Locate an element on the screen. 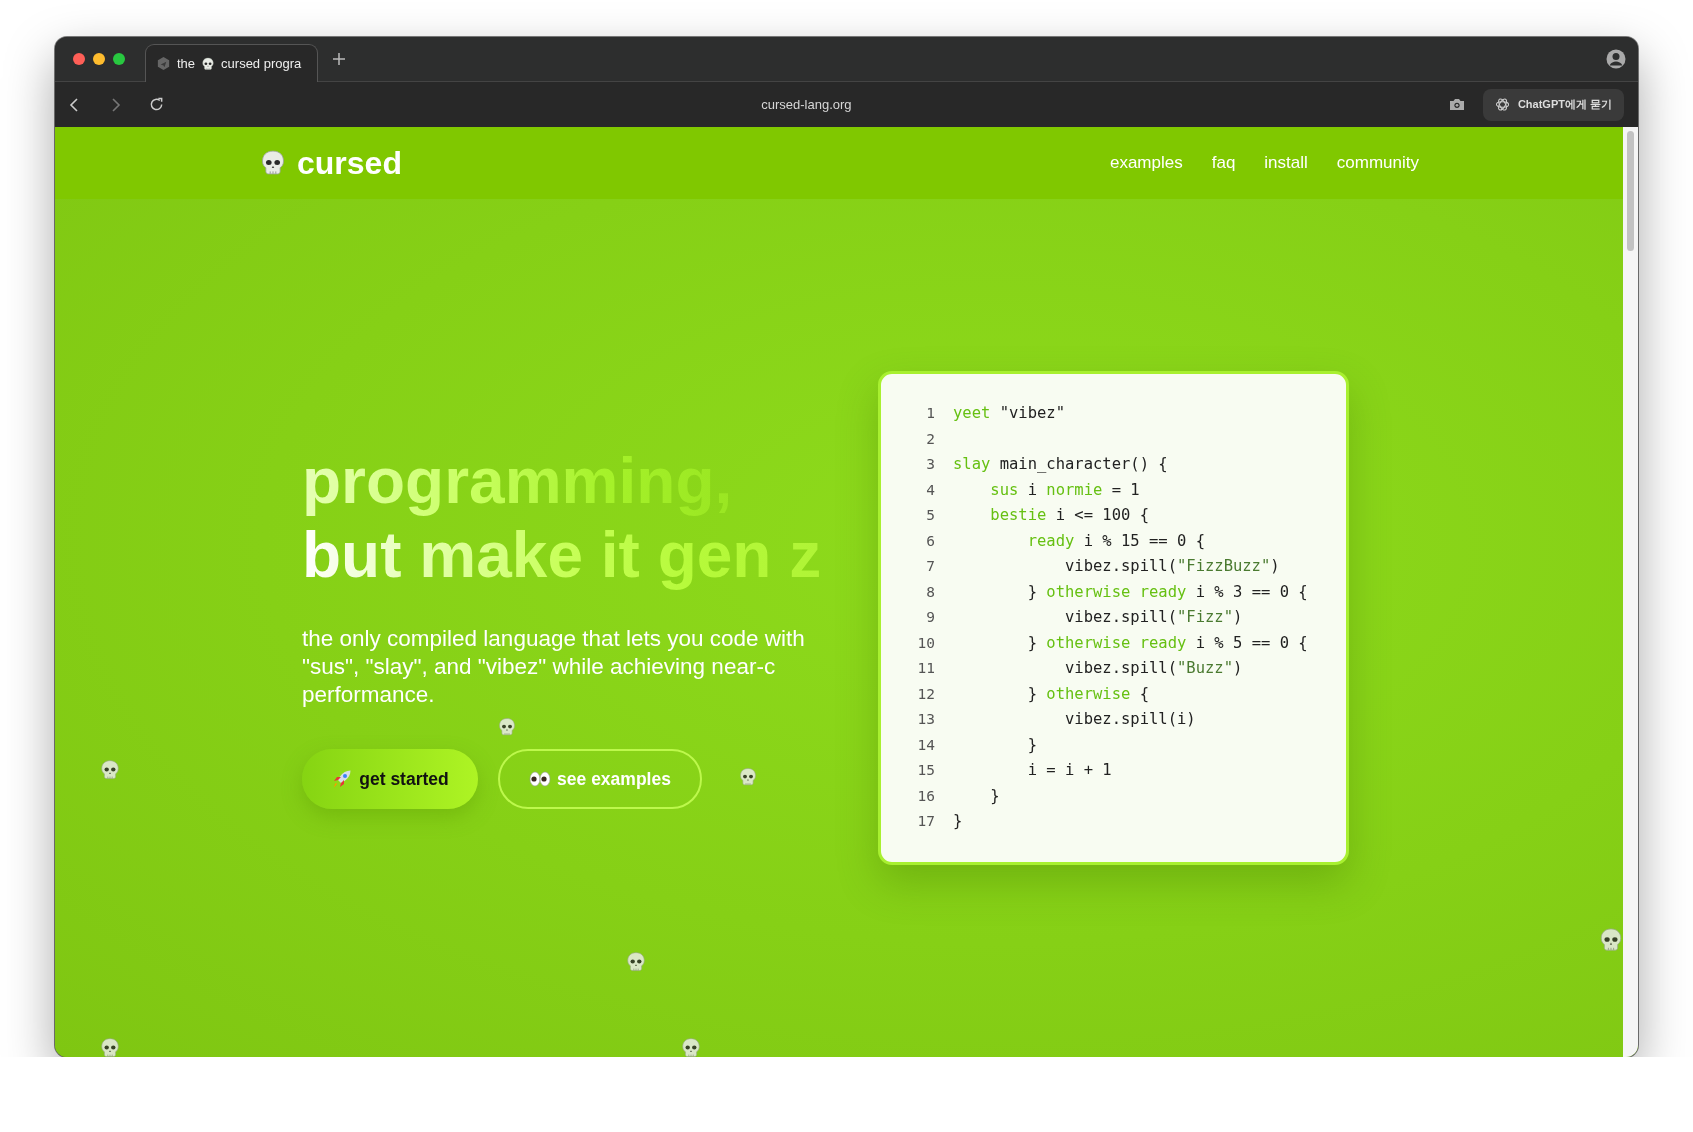  reload-icon is located at coordinates (156, 104).